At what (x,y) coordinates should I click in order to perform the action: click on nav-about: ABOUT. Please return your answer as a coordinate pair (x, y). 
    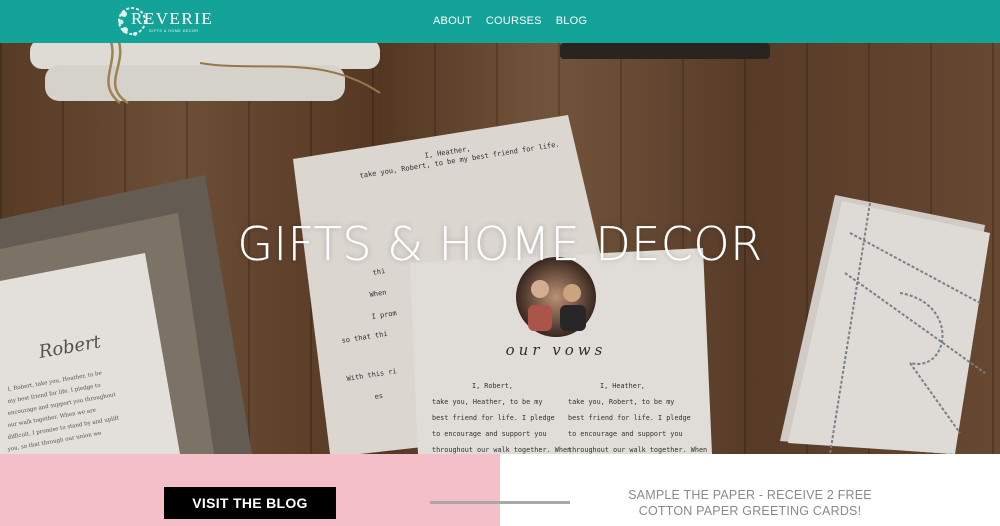
    Looking at the image, I should click on (452, 21).